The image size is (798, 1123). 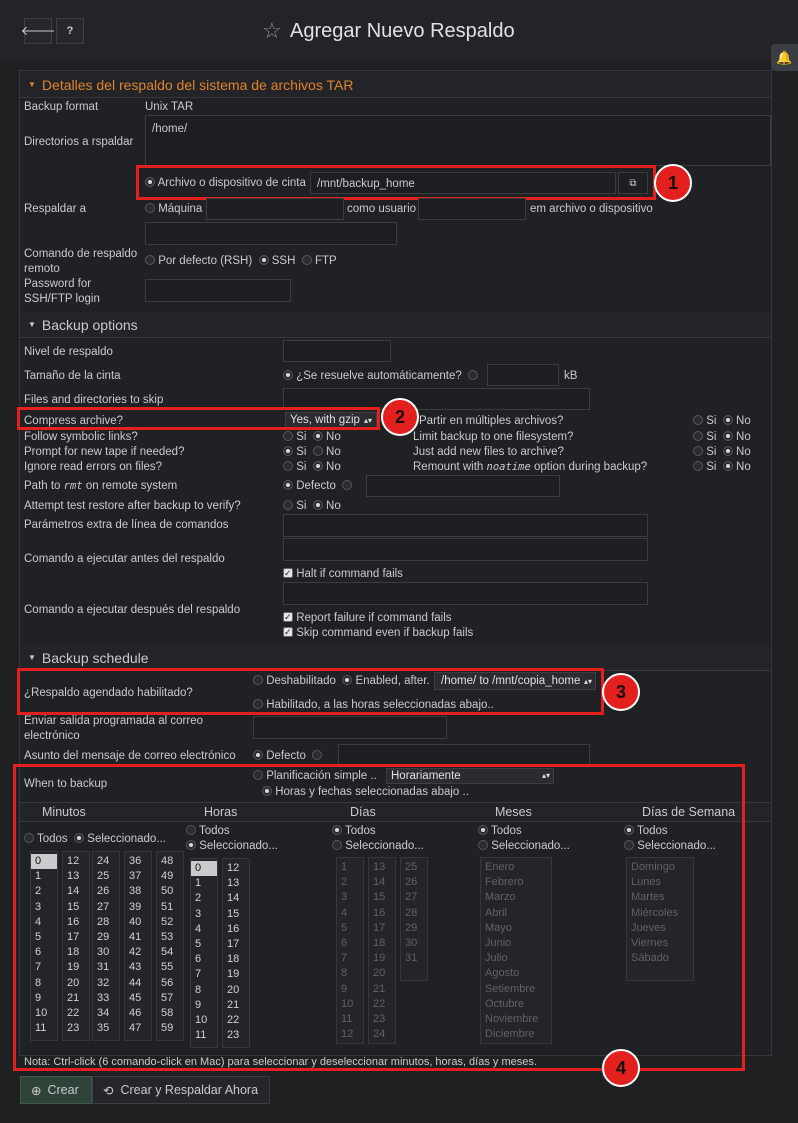 I want to click on halt-option: Halt if command fails, so click(x=343, y=574).